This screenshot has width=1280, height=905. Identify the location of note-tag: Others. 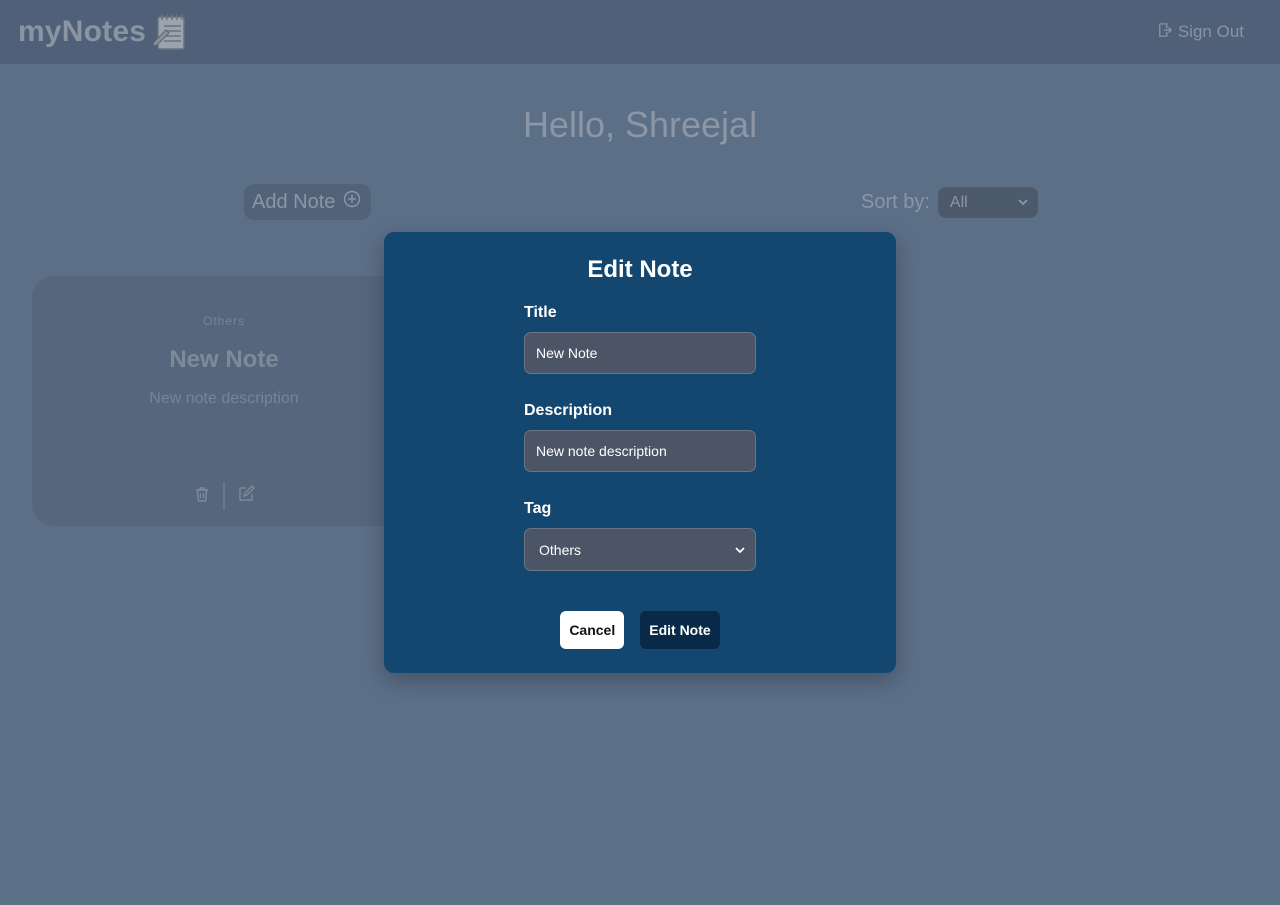
(223, 321).